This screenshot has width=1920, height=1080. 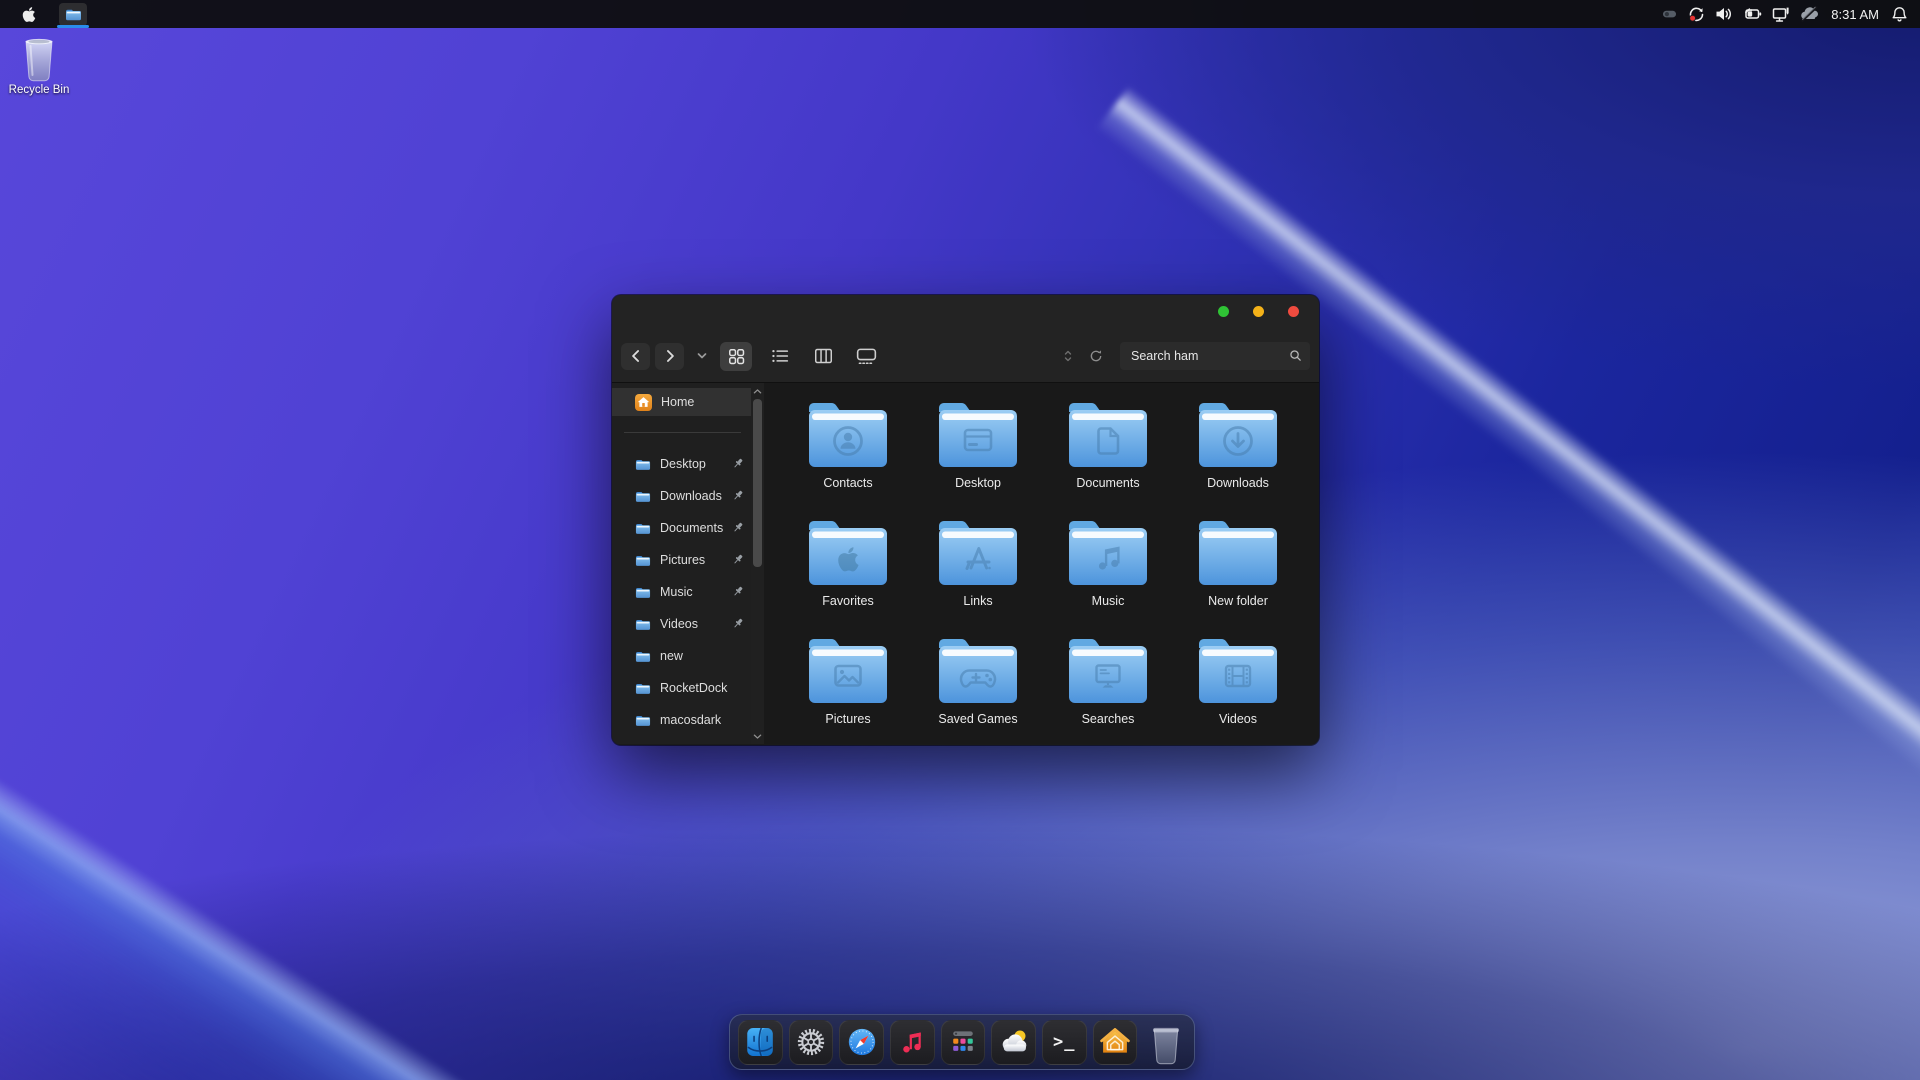 I want to click on traffic-light-yellow, so click(x=1258, y=311).